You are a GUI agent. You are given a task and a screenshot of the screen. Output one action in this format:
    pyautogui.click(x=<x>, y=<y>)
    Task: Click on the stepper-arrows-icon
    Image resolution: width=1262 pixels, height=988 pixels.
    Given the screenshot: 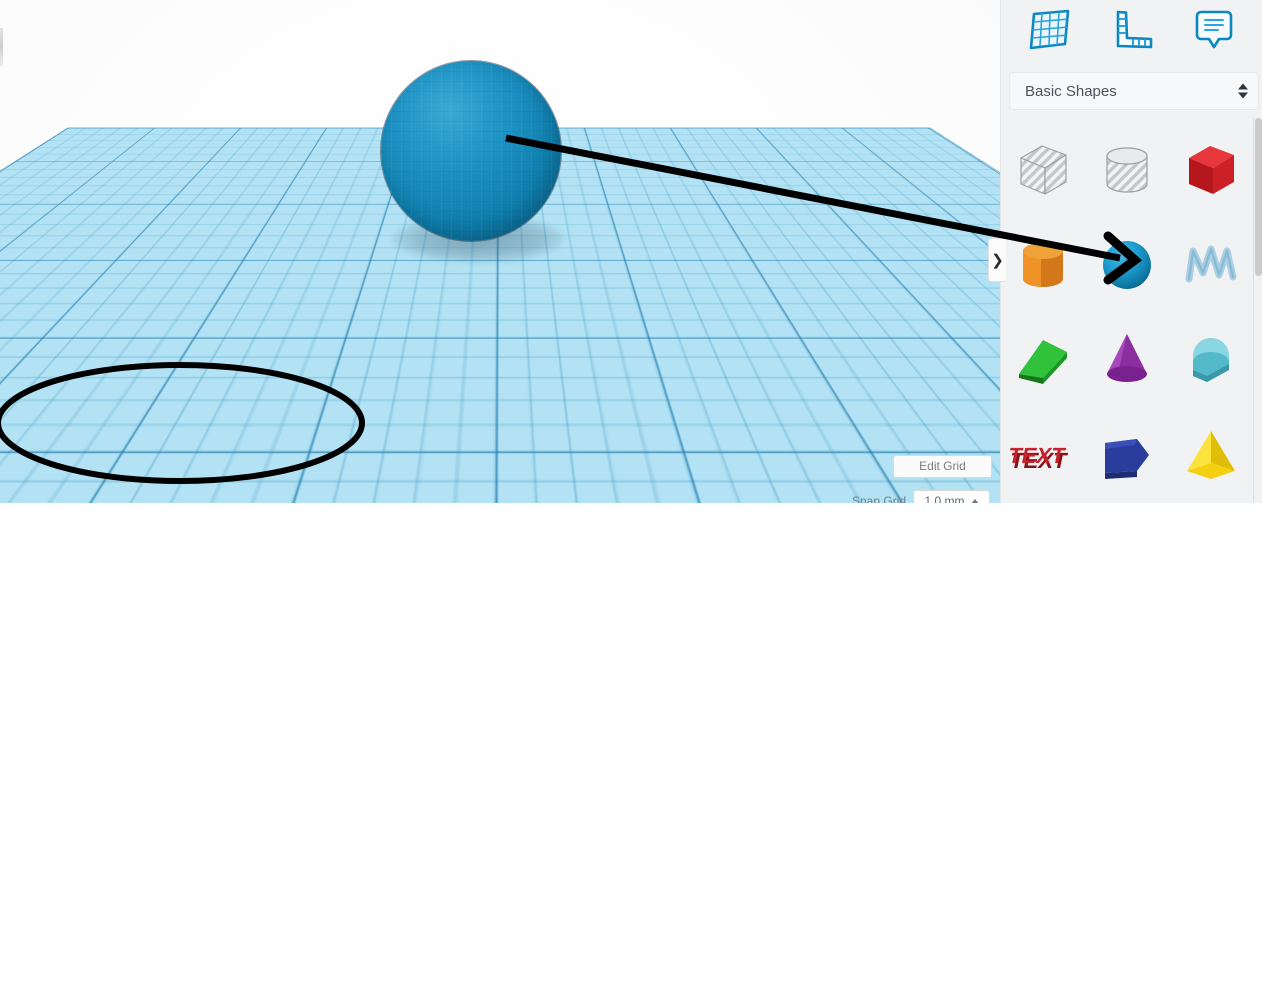 What is the action you would take?
    pyautogui.click(x=1243, y=91)
    